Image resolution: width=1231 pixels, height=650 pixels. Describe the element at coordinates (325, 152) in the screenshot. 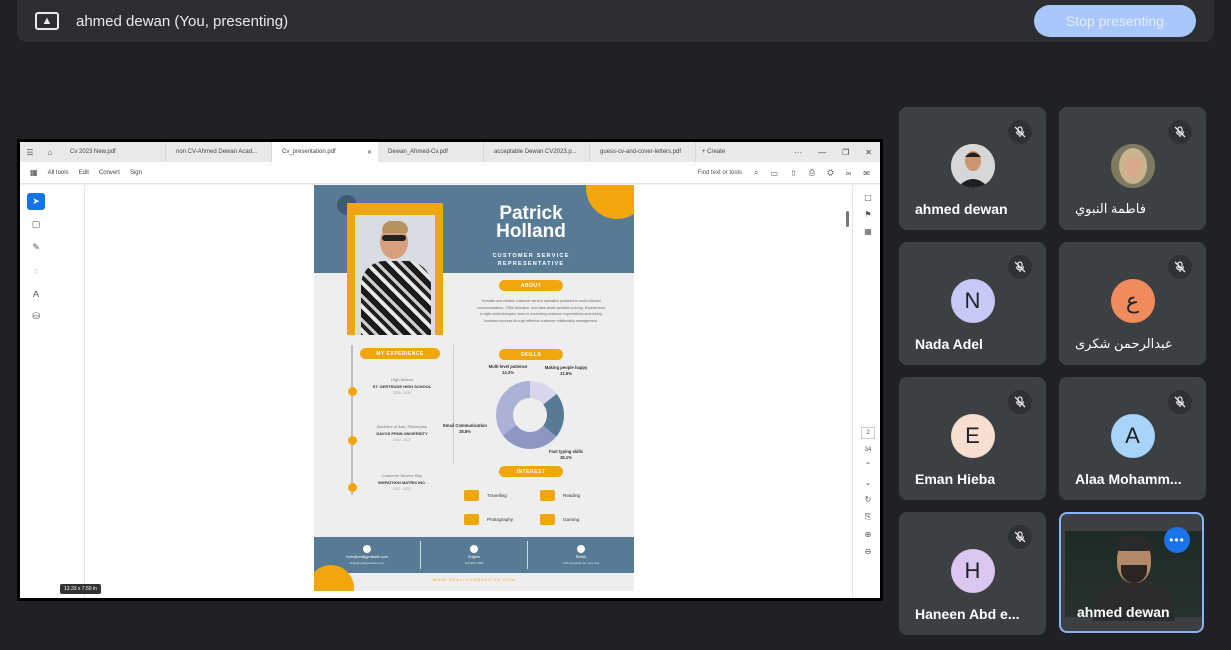

I see `tab-active: Cv_presentation.pdf ✕` at that location.